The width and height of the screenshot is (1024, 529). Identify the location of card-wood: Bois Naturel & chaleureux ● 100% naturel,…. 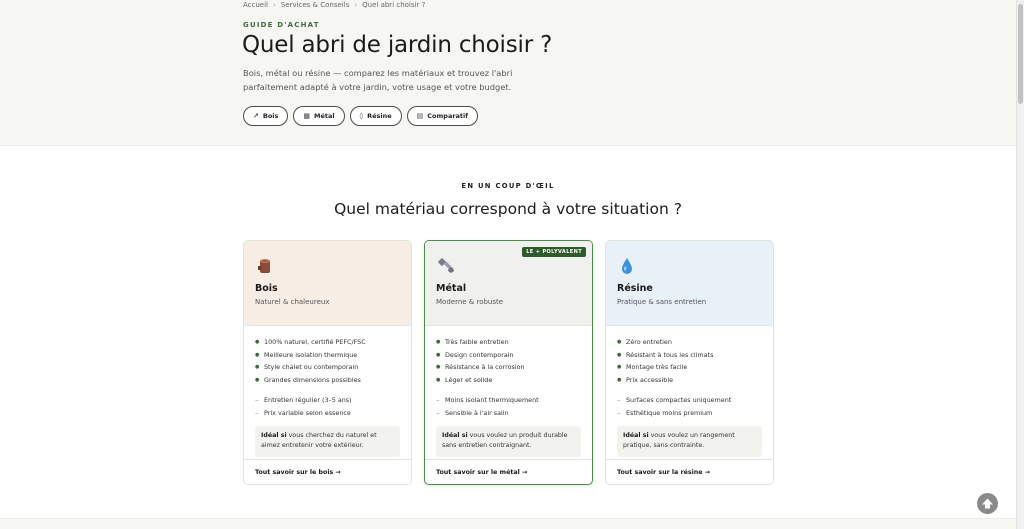
(327, 362).